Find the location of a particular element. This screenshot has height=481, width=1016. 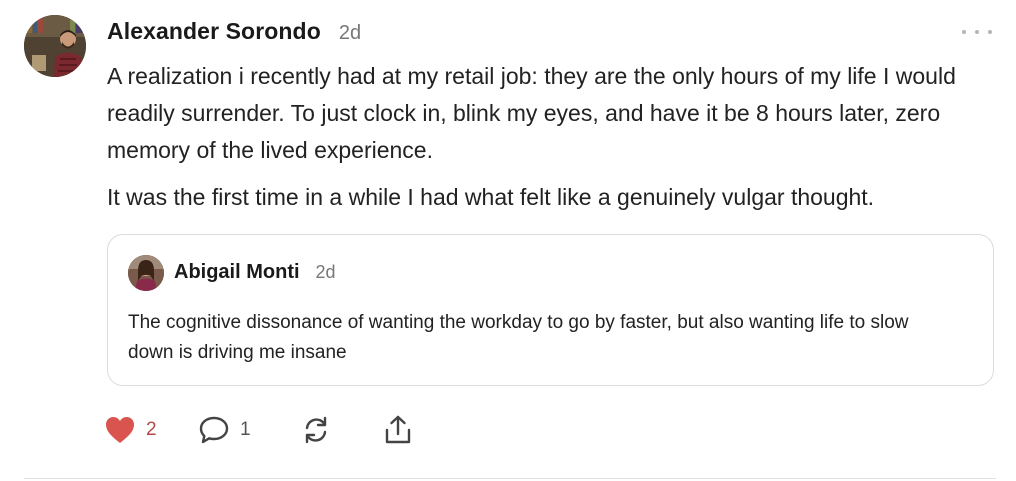

quoted-header: Abigail Monti 2d is located at coordinates (255, 272).